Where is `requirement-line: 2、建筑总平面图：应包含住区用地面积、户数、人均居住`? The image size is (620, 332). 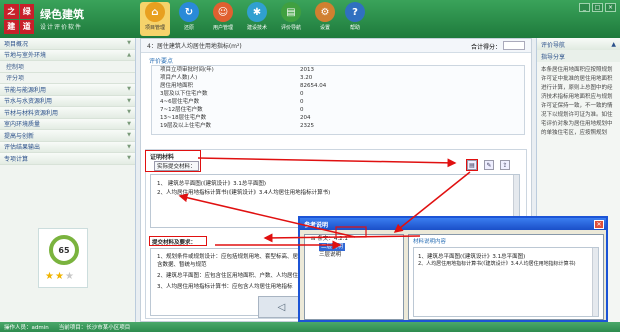 requirement-line: 2、建筑总平面图：应包含住区用地面积、户数、人均居住 is located at coordinates (228, 276).